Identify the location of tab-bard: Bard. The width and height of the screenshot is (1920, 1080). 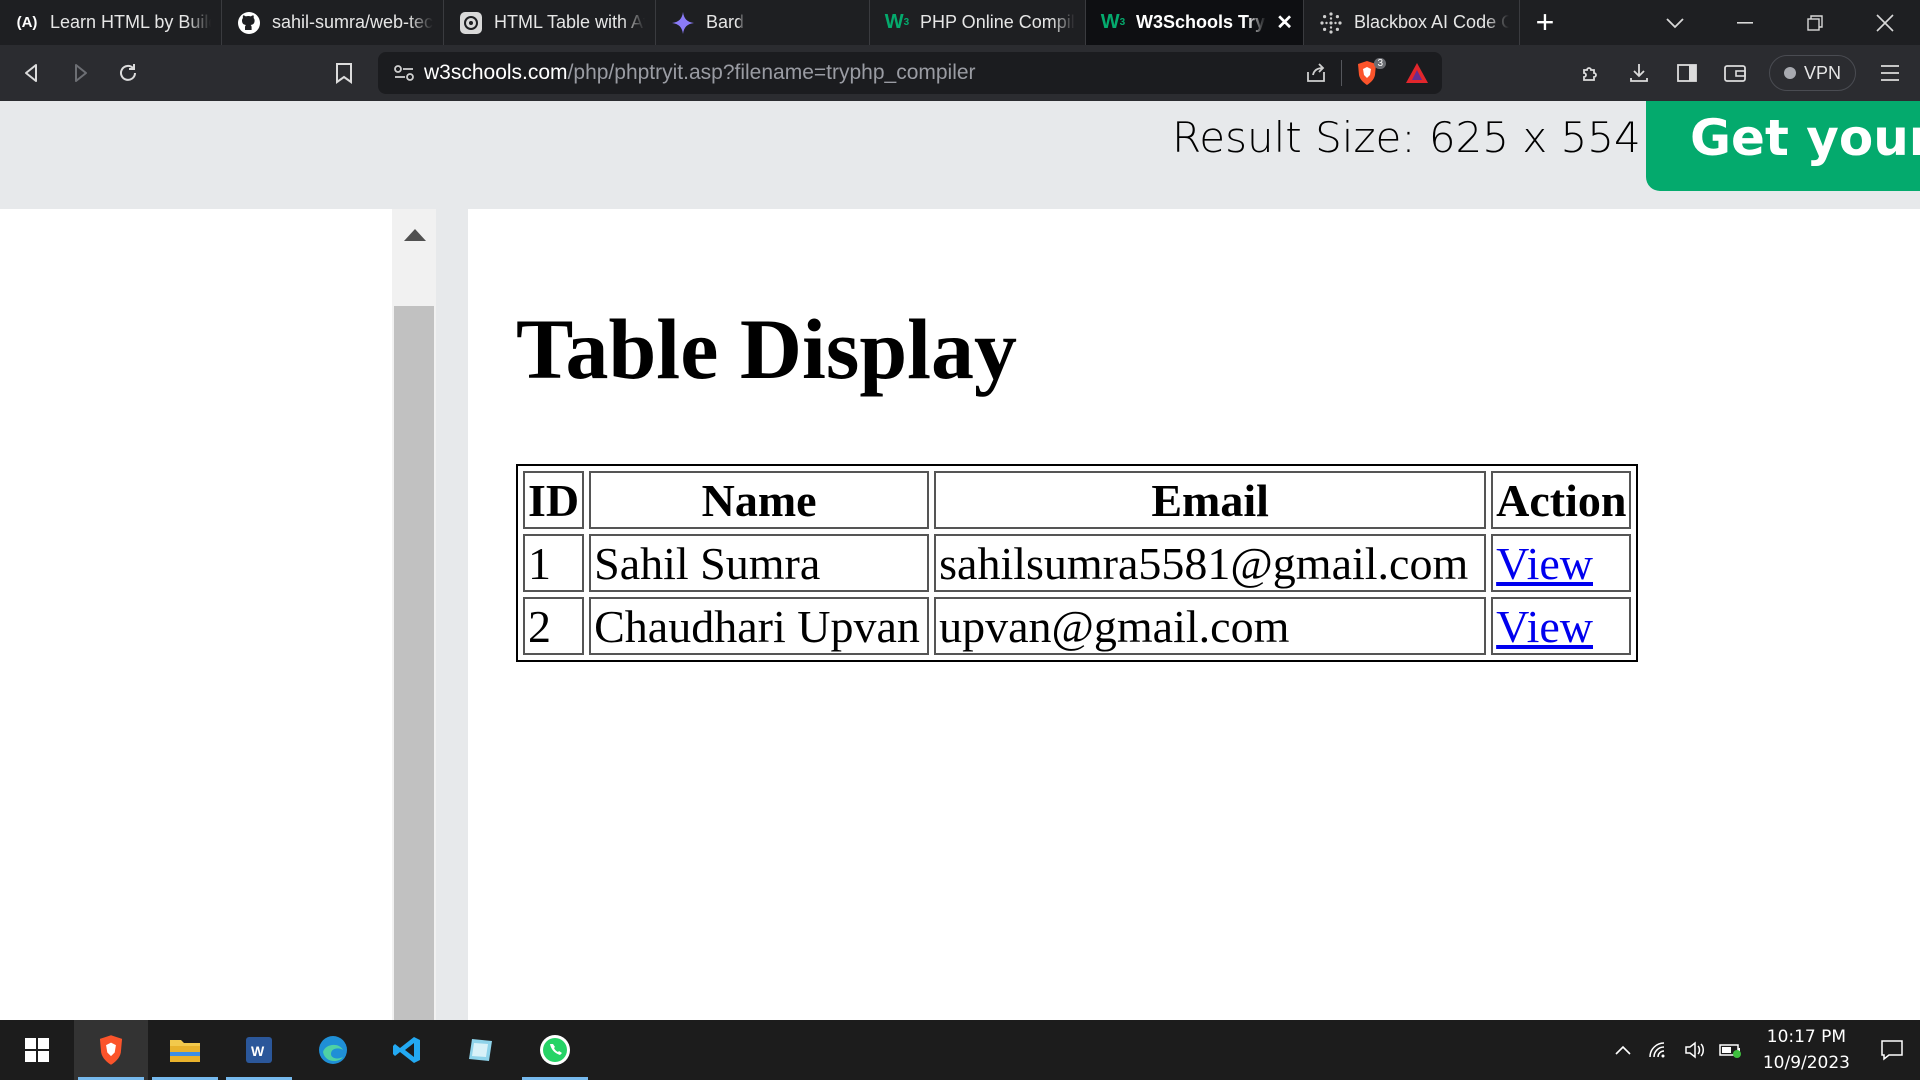
(763, 22).